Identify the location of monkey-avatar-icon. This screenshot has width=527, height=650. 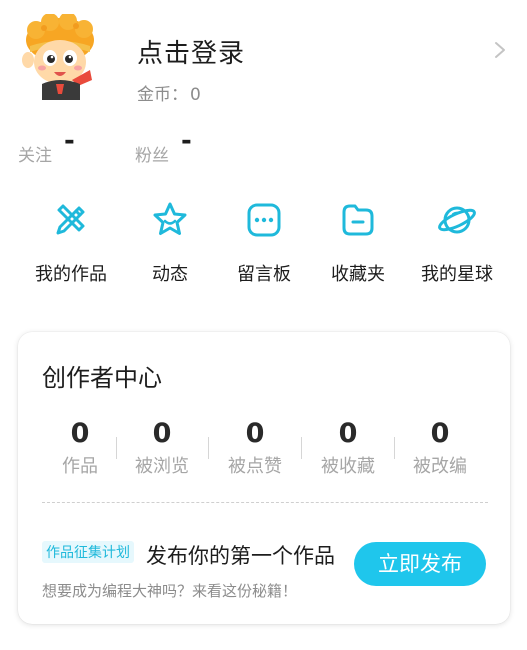
(58, 56).